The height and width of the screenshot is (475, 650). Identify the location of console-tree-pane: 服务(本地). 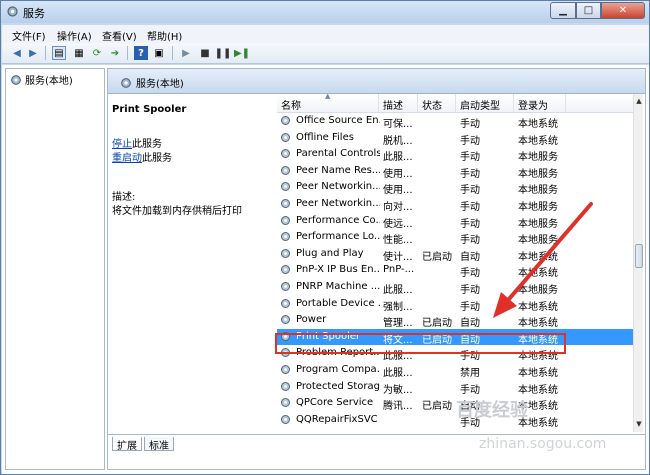
(55, 269).